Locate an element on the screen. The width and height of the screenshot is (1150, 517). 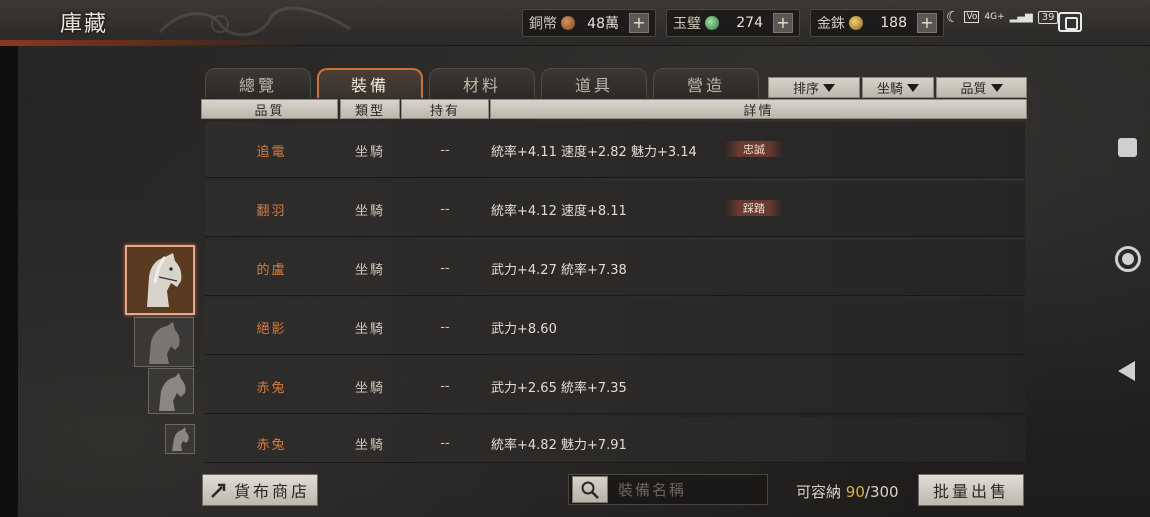
item-name: 翻羽 is located at coordinates (271, 211).